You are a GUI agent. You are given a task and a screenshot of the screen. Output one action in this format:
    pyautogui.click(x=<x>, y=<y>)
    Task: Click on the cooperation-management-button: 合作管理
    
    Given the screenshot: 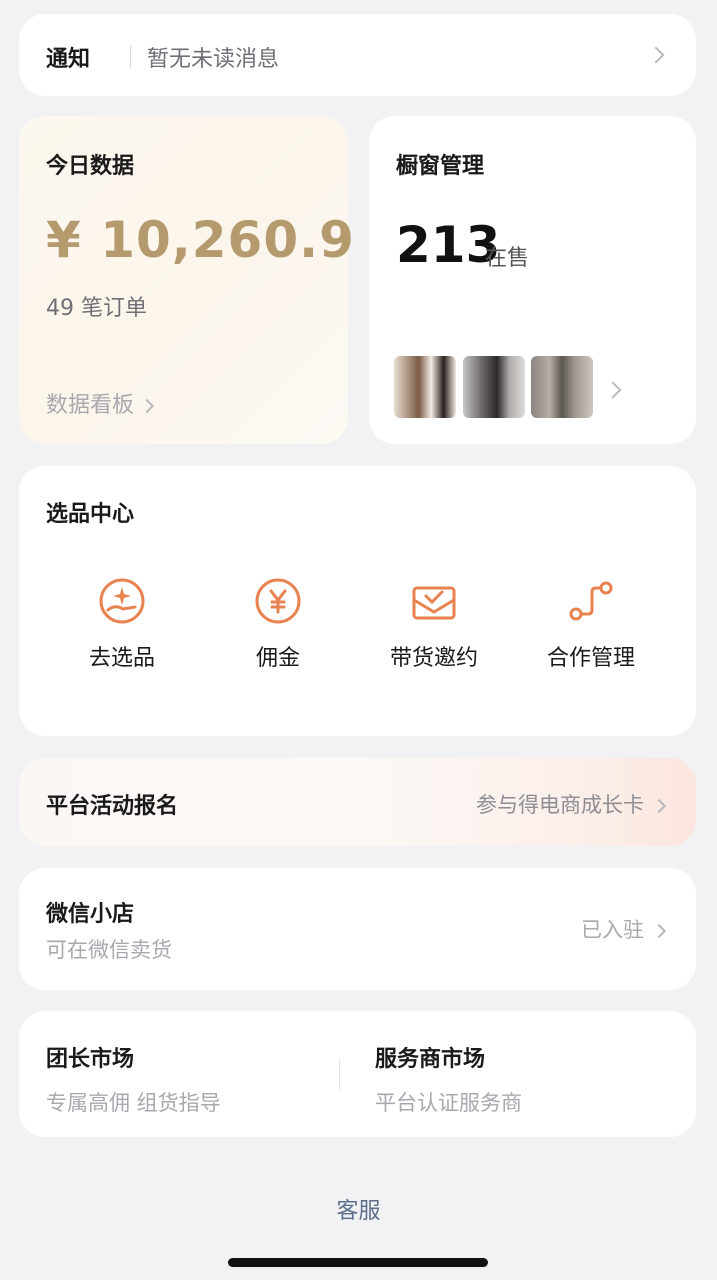 What is the action you would take?
    pyautogui.click(x=591, y=624)
    